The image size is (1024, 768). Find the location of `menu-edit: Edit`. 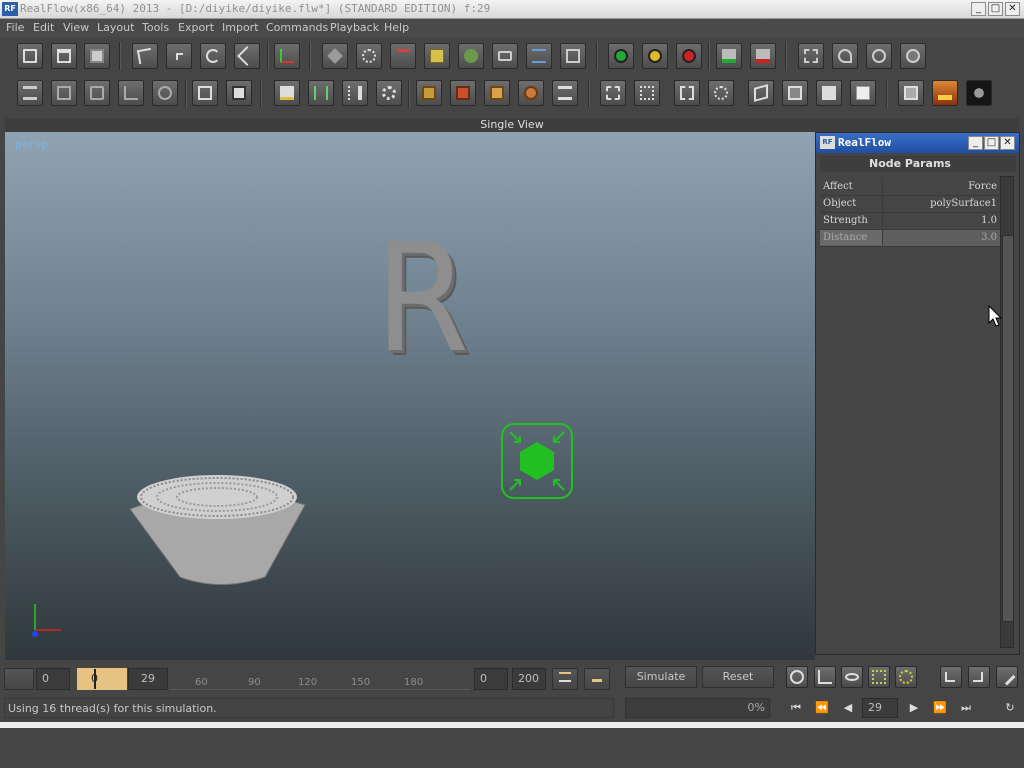

menu-edit: Edit is located at coordinates (43, 27).